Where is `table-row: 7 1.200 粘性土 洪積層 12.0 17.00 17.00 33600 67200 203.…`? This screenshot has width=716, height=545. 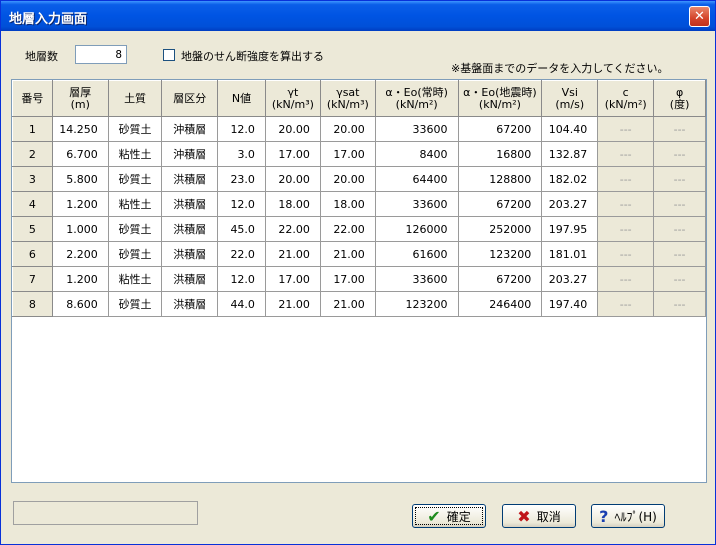 table-row: 7 1.200 粘性土 洪積層 12.0 17.00 17.00 33600 67200 203.… is located at coordinates (359, 279).